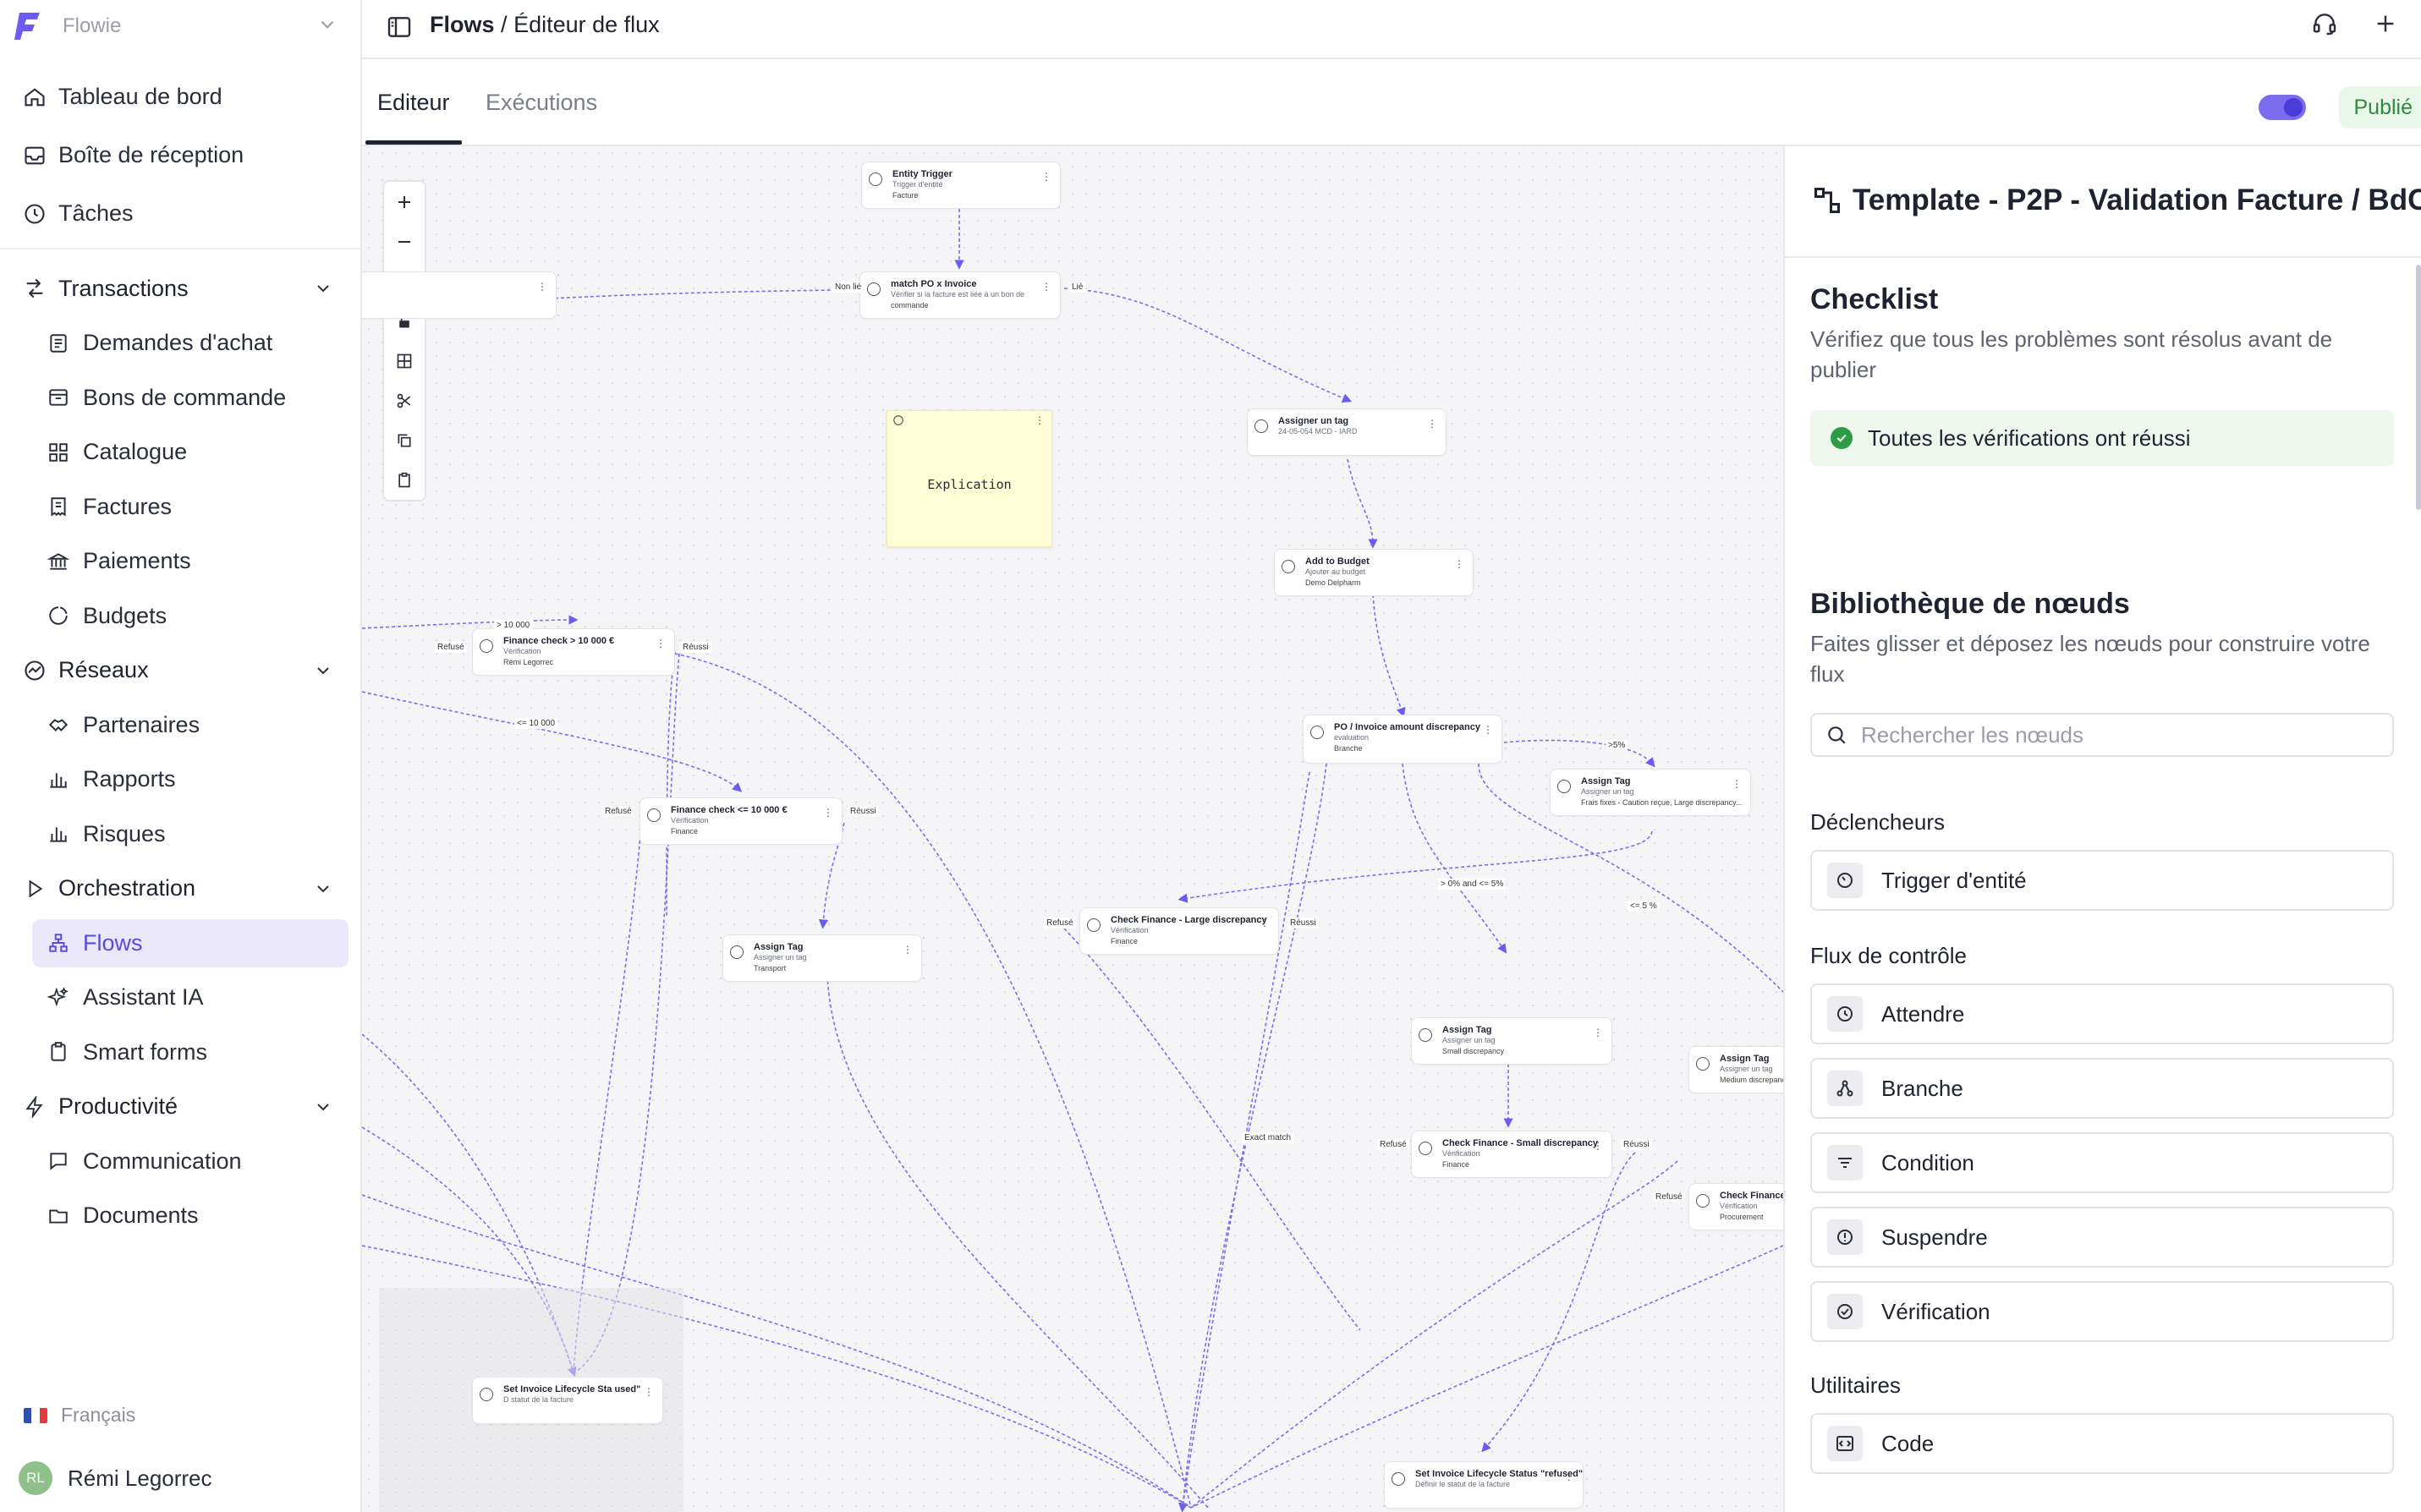 This screenshot has width=2421, height=1512. Describe the element at coordinates (2102, 1237) in the screenshot. I see `node-card-suspend: Suspendre` at that location.